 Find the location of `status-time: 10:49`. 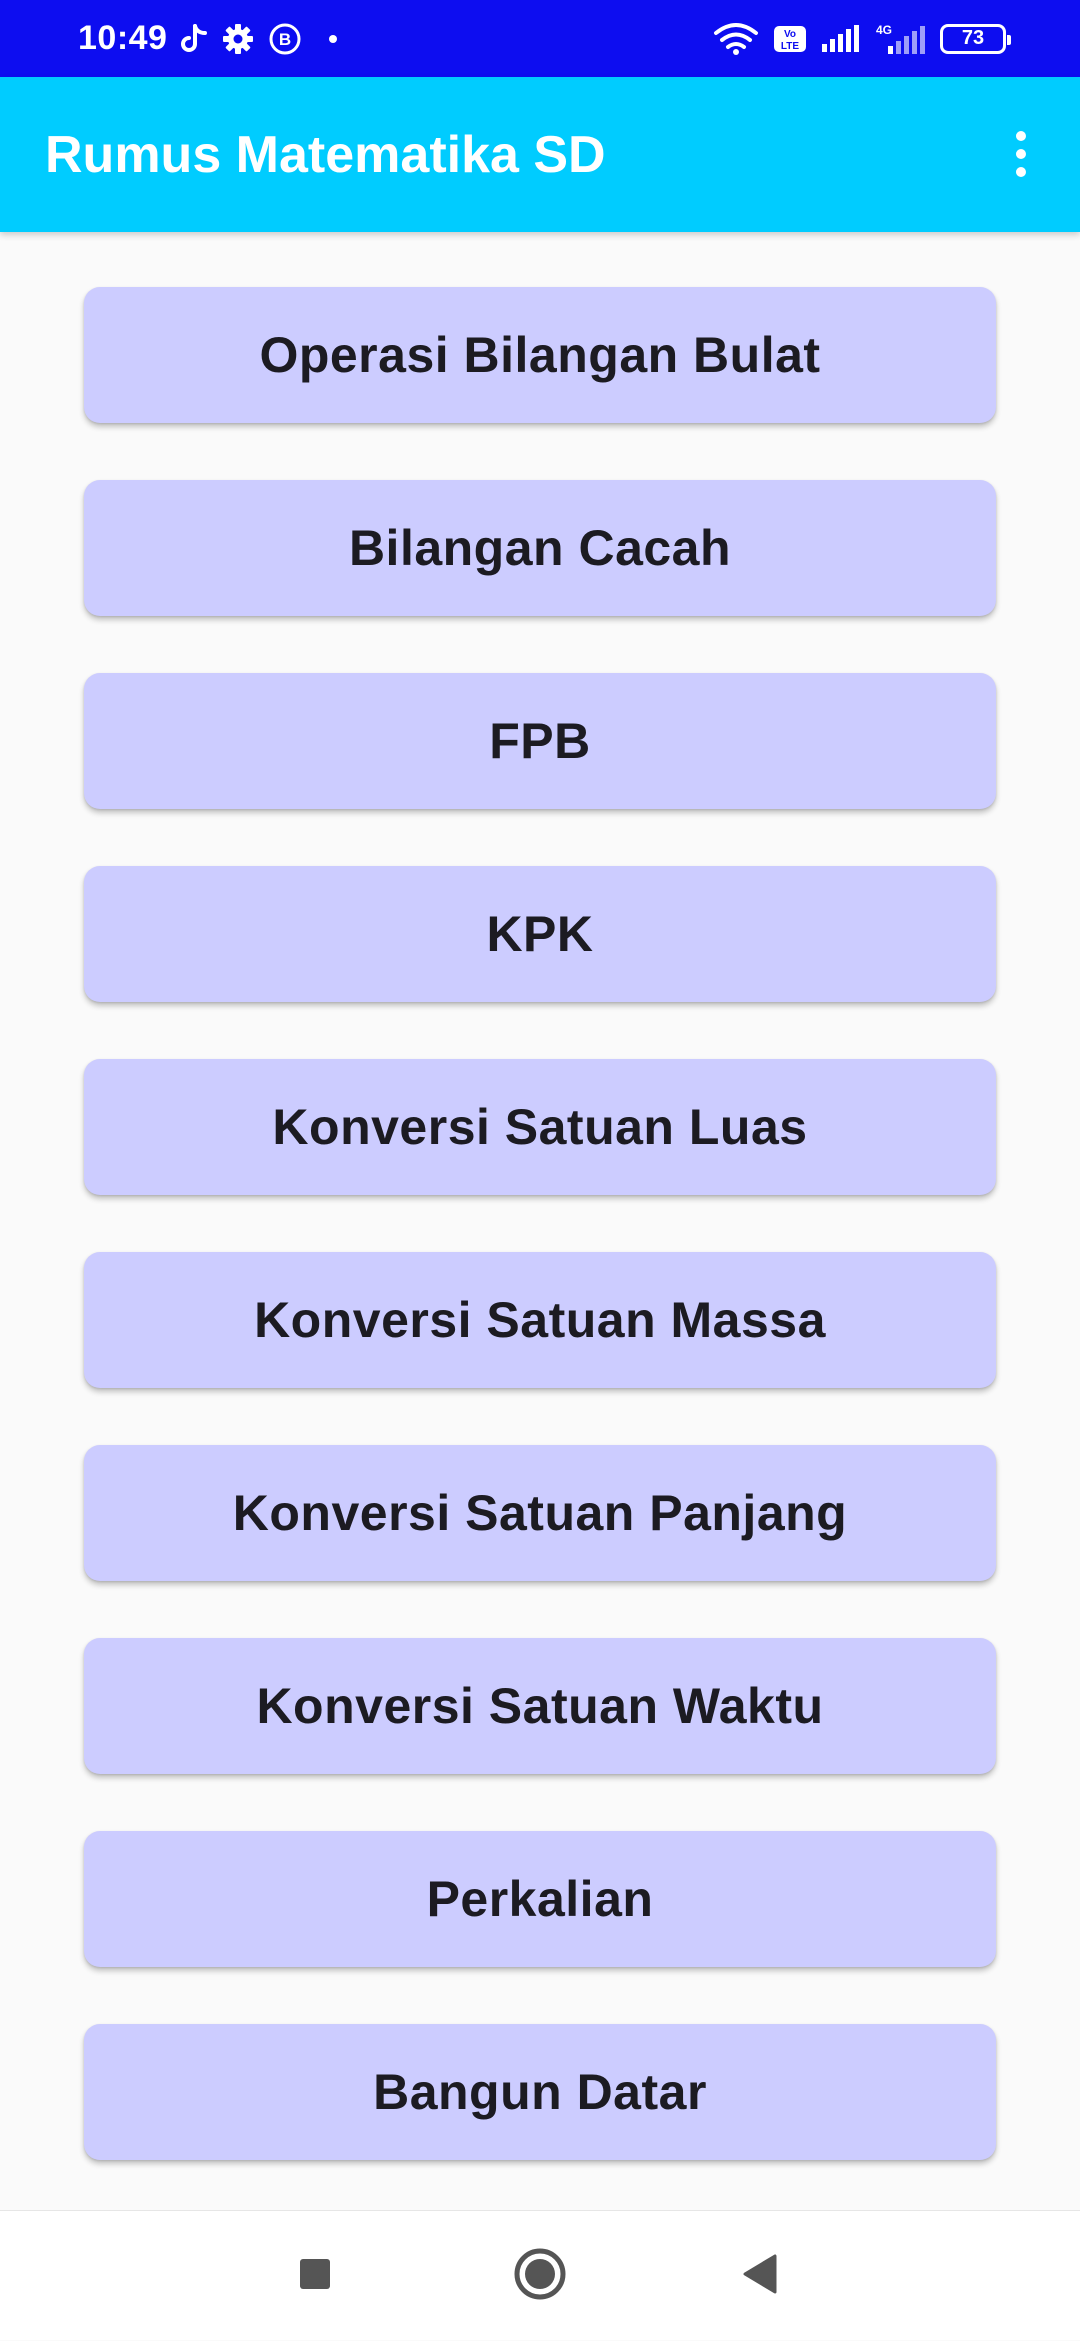

status-time: 10:49 is located at coordinates (123, 38).